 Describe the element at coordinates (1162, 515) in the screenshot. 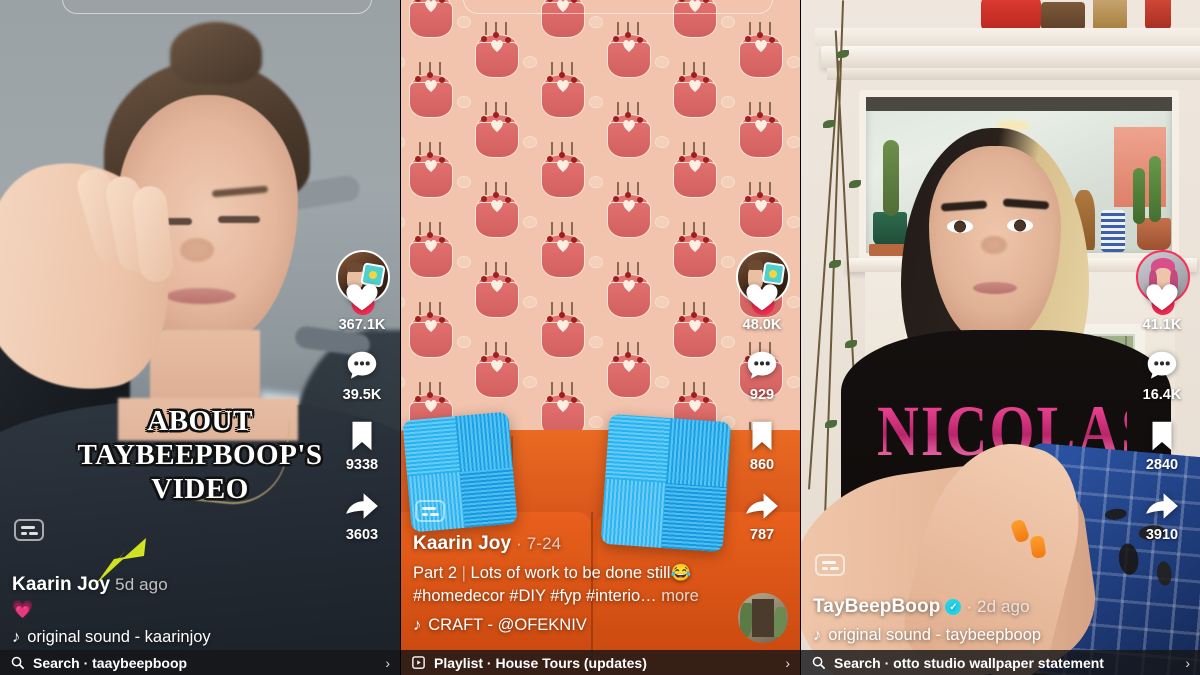

I see `share-button: 3910` at that location.